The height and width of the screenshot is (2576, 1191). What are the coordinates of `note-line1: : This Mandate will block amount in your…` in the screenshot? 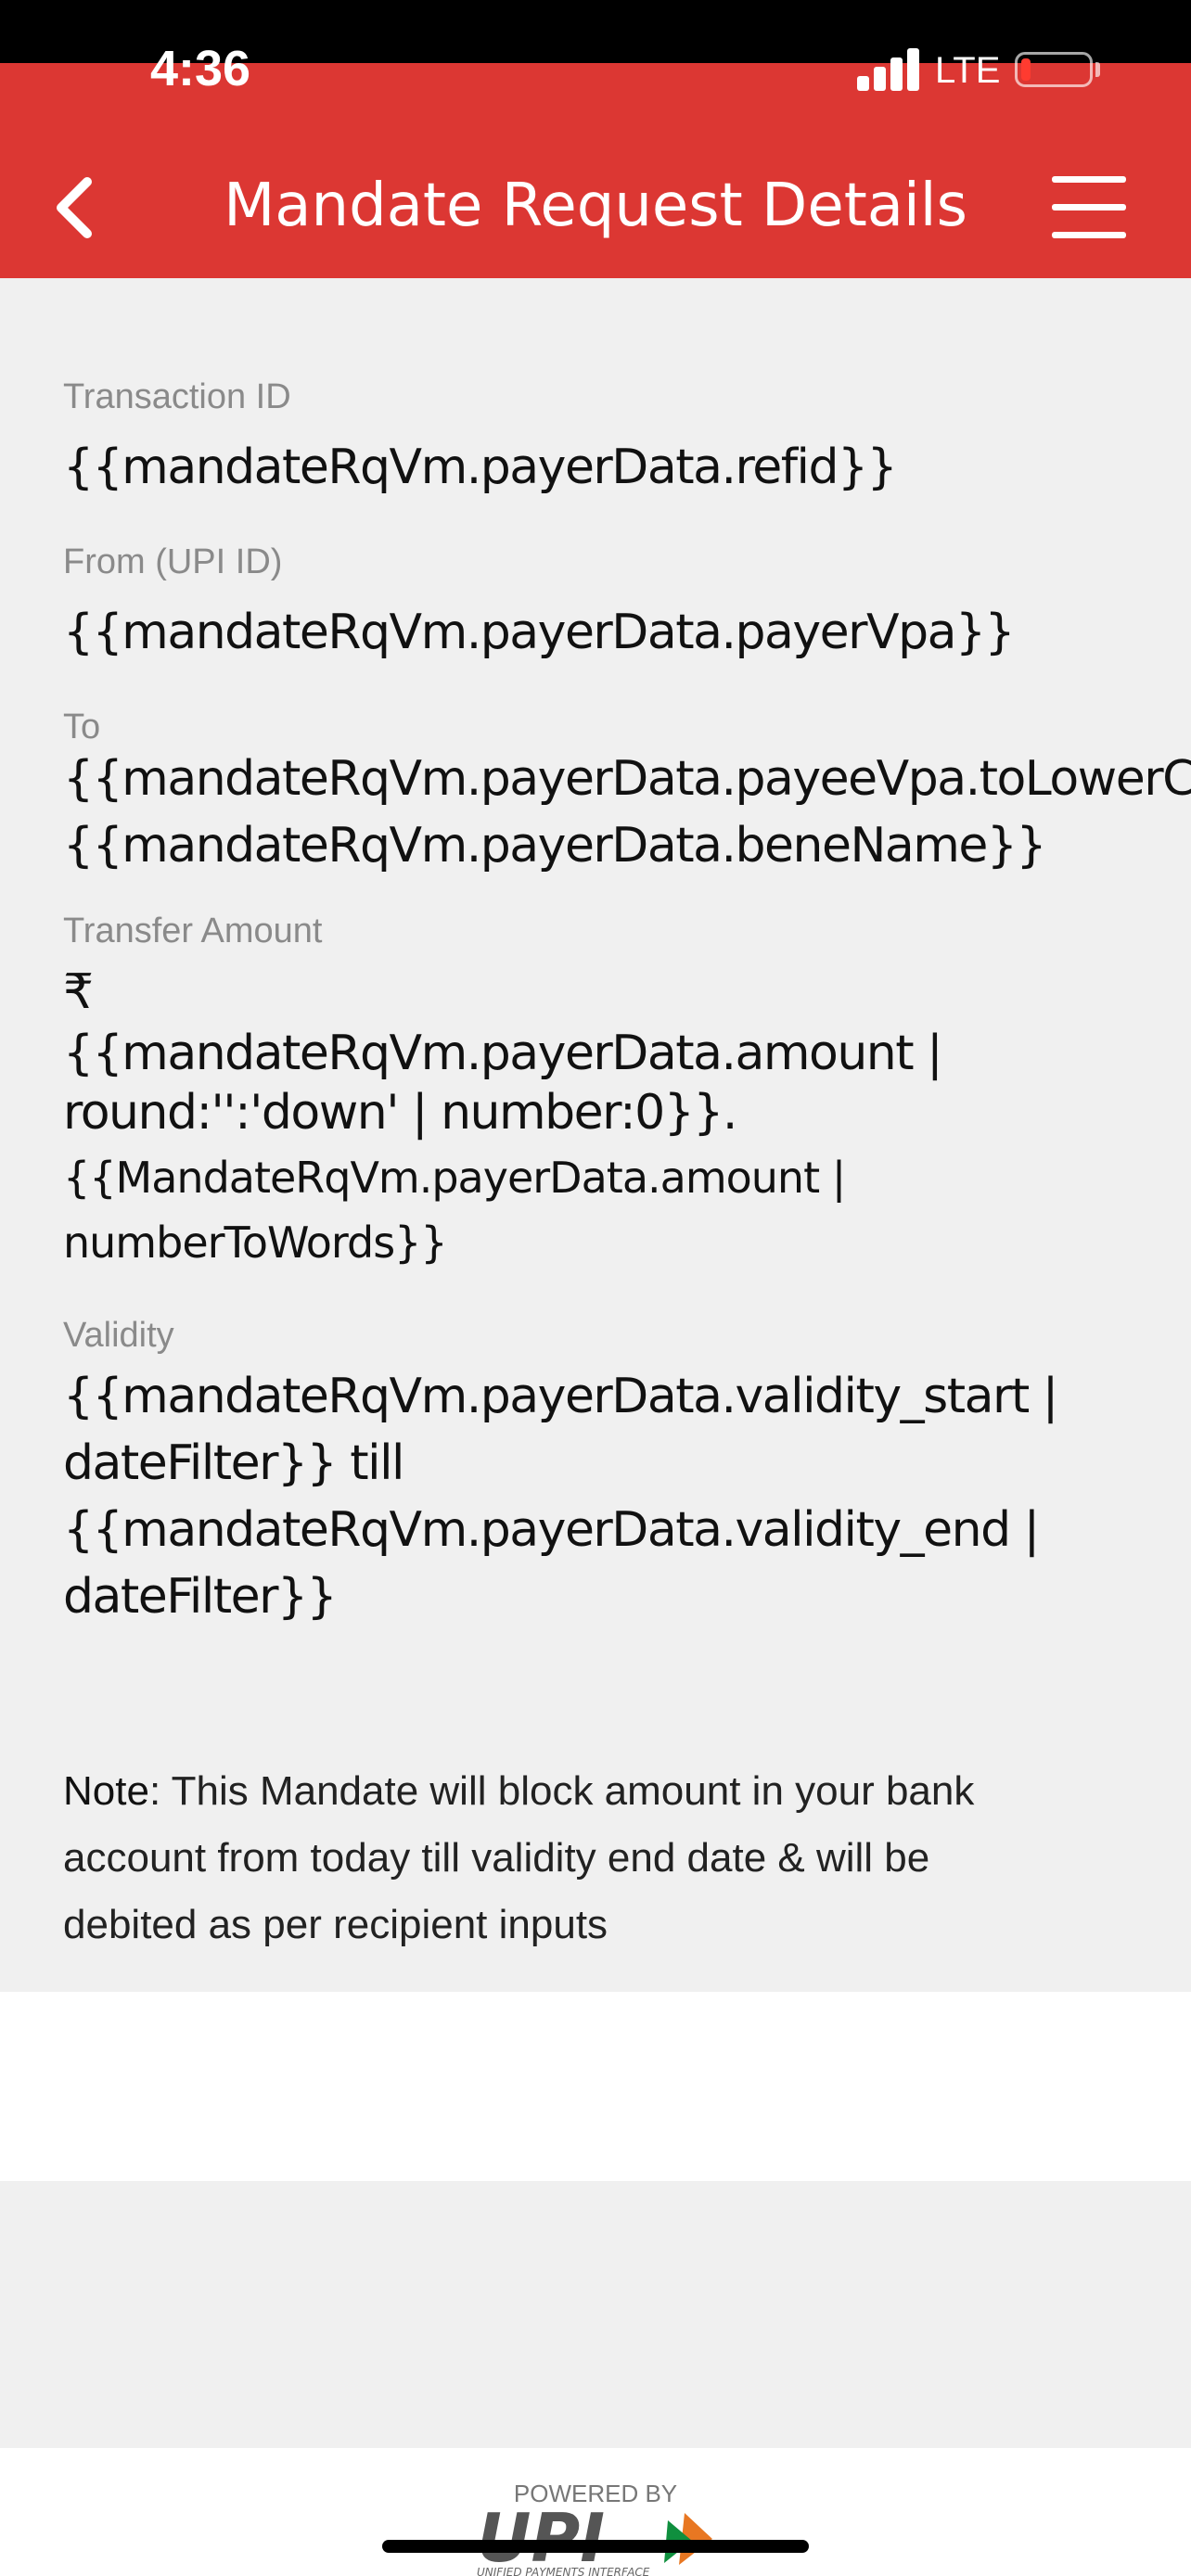 It's located at (561, 1791).